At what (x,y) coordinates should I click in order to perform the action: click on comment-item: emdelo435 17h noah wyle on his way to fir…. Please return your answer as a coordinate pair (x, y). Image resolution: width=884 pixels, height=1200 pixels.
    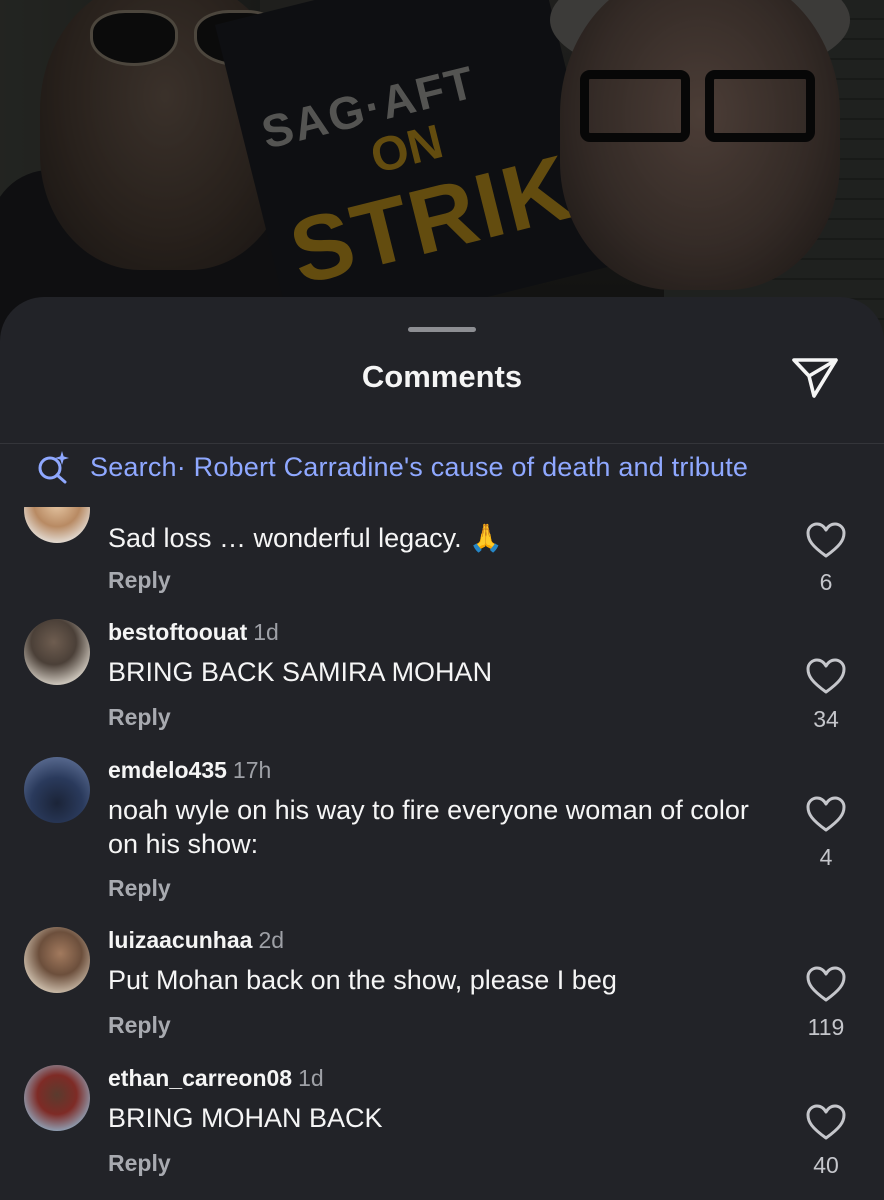
    Looking at the image, I should click on (442, 842).